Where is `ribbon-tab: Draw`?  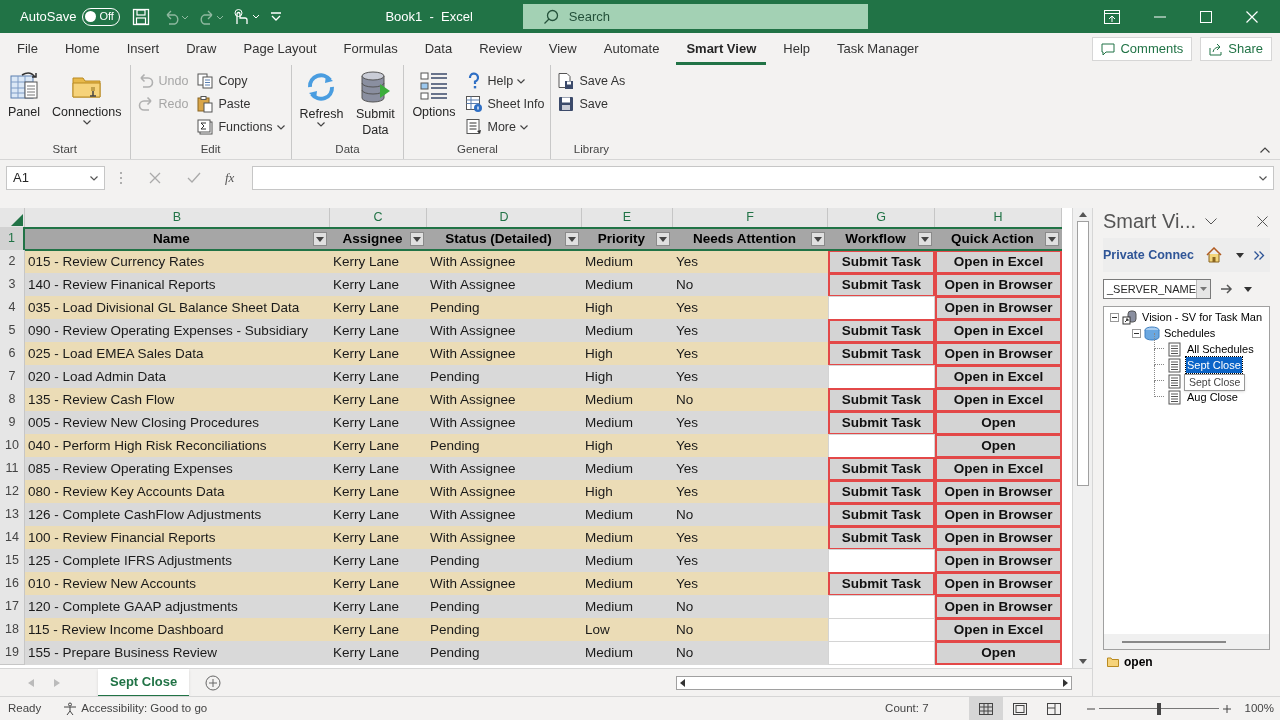
ribbon-tab: Draw is located at coordinates (201, 49).